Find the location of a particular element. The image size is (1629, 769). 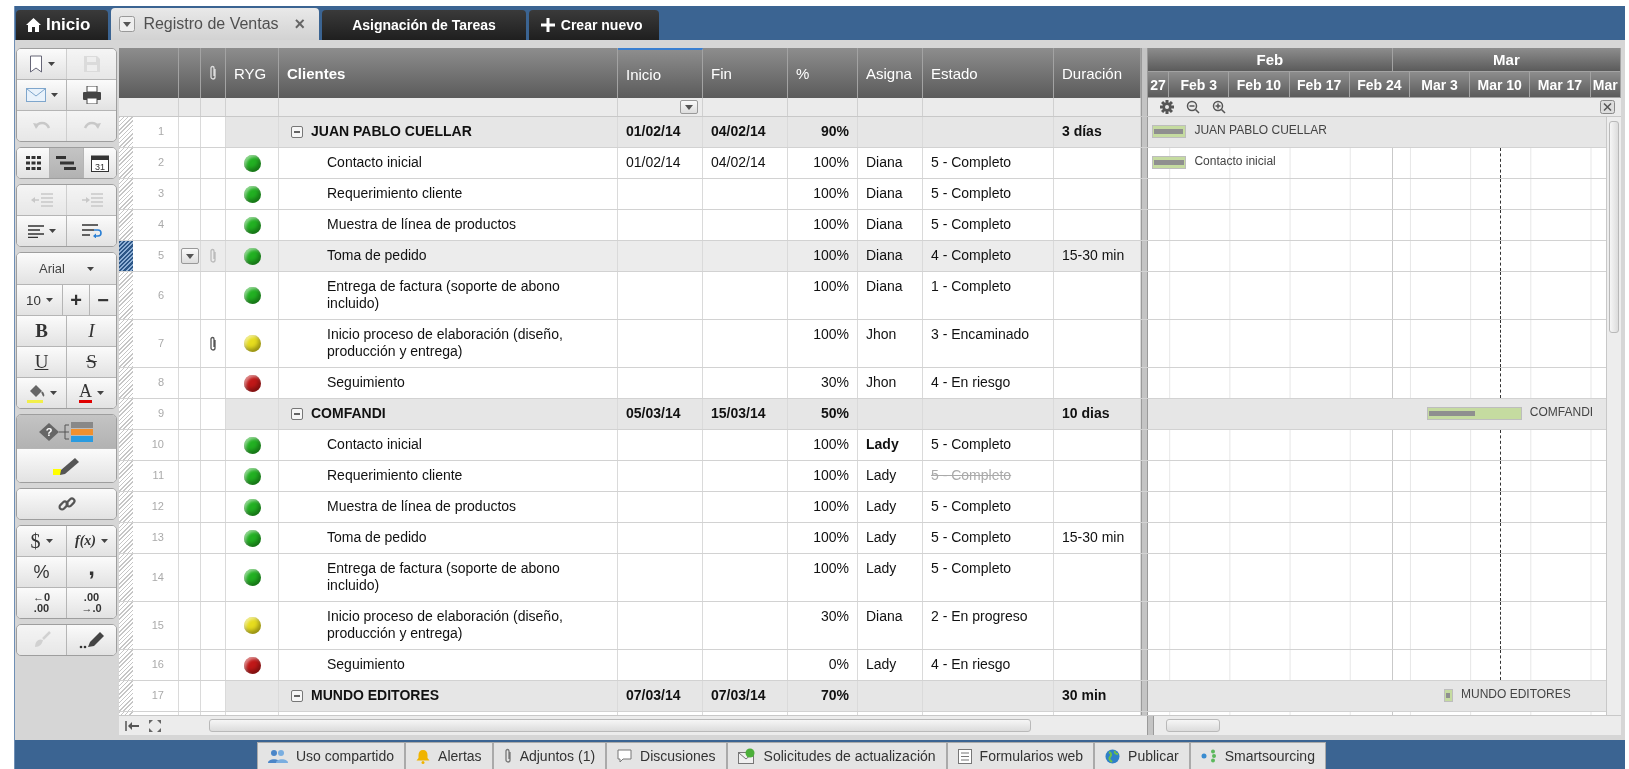

column-header: Estado is located at coordinates (988, 73).